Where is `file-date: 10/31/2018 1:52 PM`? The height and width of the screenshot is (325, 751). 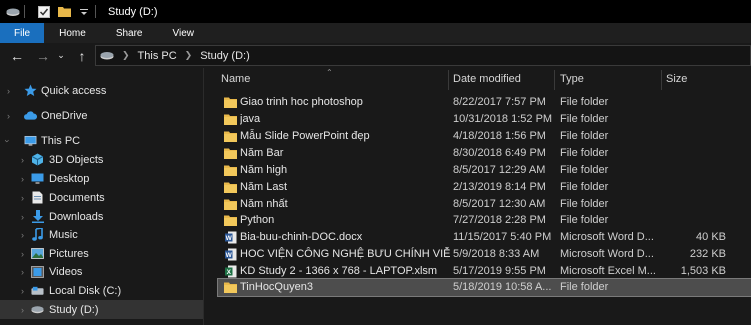
file-date: 10/31/2018 1:52 PM is located at coordinates (503, 119).